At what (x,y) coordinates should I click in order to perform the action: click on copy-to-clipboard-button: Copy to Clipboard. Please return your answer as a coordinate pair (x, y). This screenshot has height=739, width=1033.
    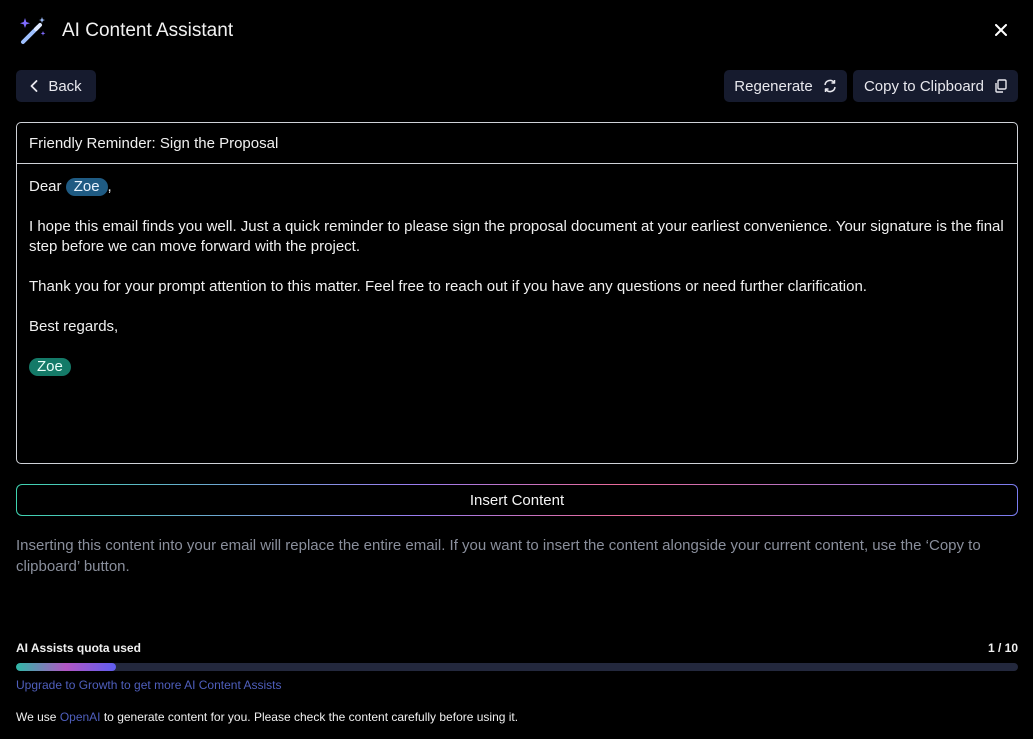
    Looking at the image, I should click on (935, 86).